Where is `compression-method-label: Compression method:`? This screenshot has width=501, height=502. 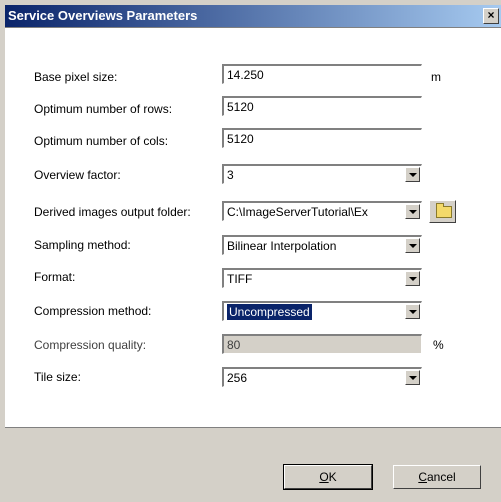
compression-method-label: Compression method: is located at coordinates (93, 311).